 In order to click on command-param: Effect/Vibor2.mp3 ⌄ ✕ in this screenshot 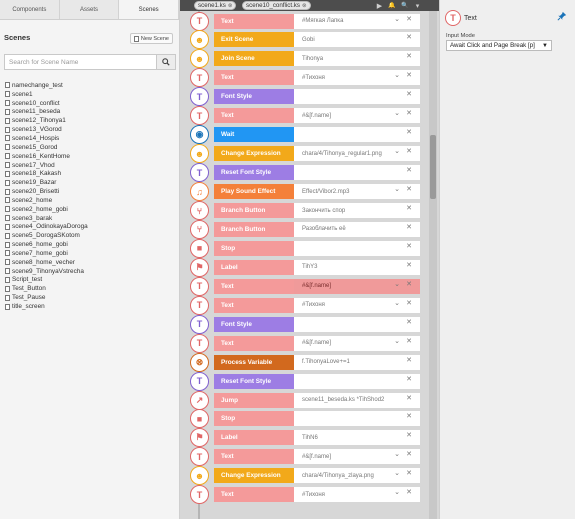, I will do `click(357, 192)`.